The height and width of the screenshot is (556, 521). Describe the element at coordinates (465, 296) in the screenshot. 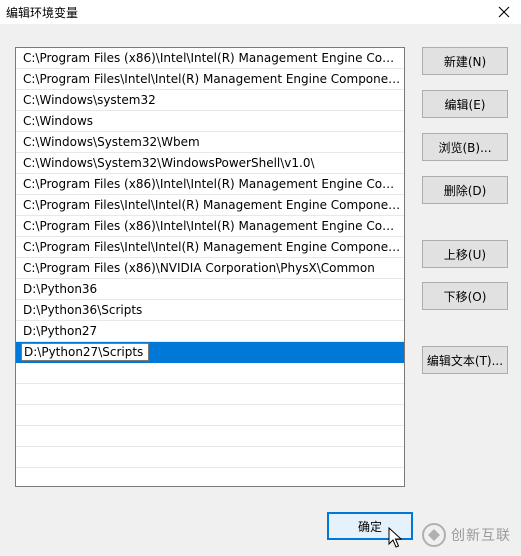

I see `move-down-button: 下移(O)` at that location.